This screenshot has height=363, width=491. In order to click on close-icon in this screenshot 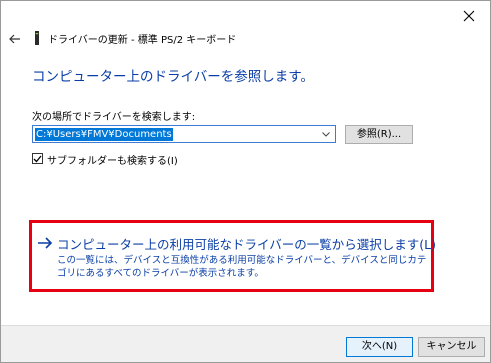, I will do `click(469, 16)`.